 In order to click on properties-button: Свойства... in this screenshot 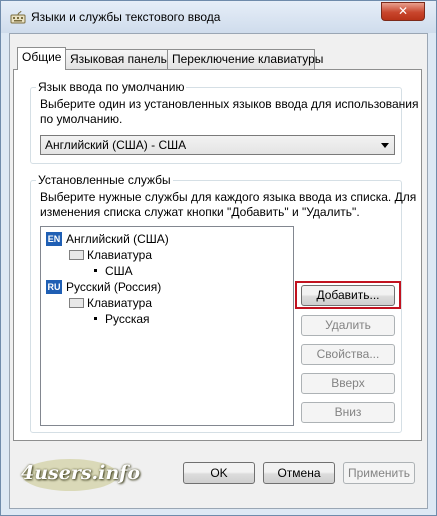, I will do `click(348, 354)`.